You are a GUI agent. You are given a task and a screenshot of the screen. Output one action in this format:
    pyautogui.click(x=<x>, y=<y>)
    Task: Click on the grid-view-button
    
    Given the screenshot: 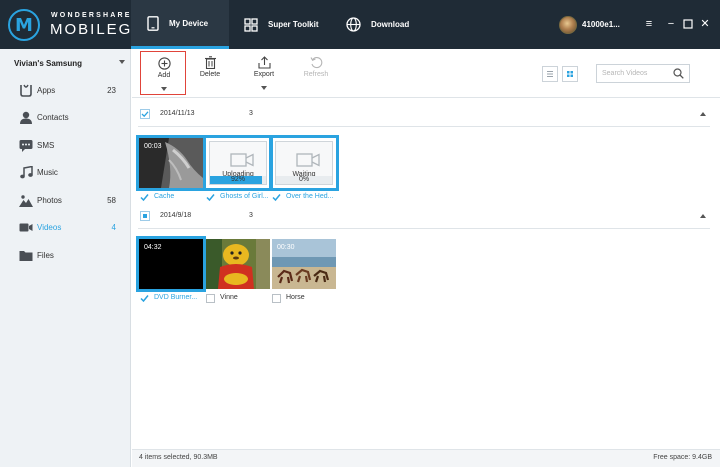 What is the action you would take?
    pyautogui.click(x=570, y=74)
    